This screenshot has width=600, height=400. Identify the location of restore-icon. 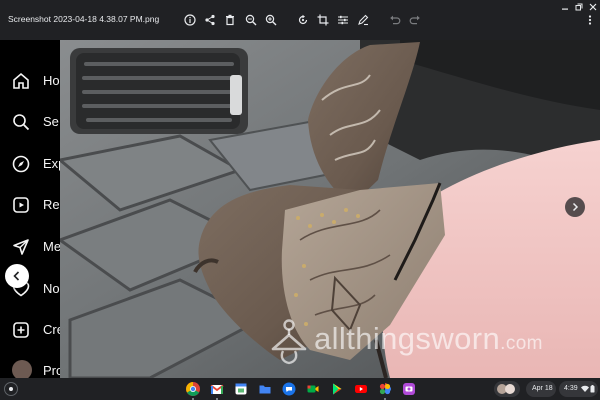
(579, 7).